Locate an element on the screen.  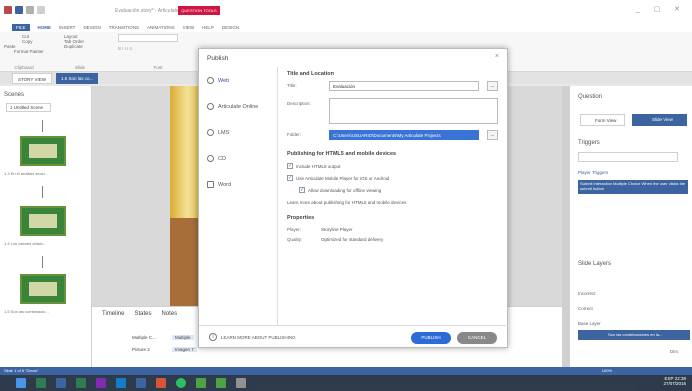
nav-label: Articulate Online is located at coordinates (238, 106).